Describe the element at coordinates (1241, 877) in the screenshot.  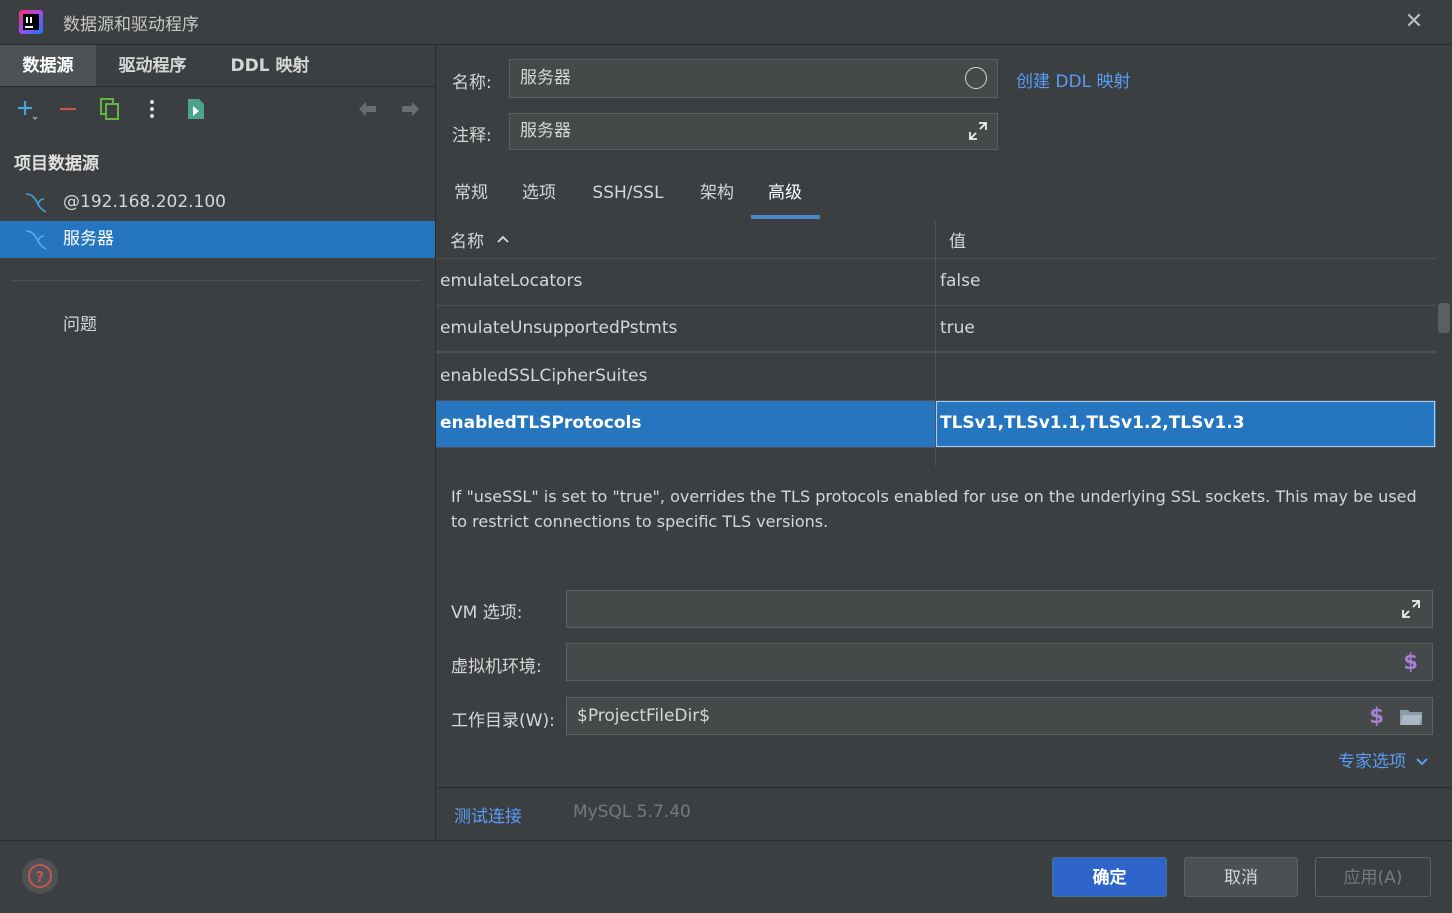
I see `cancel-button: 取消` at that location.